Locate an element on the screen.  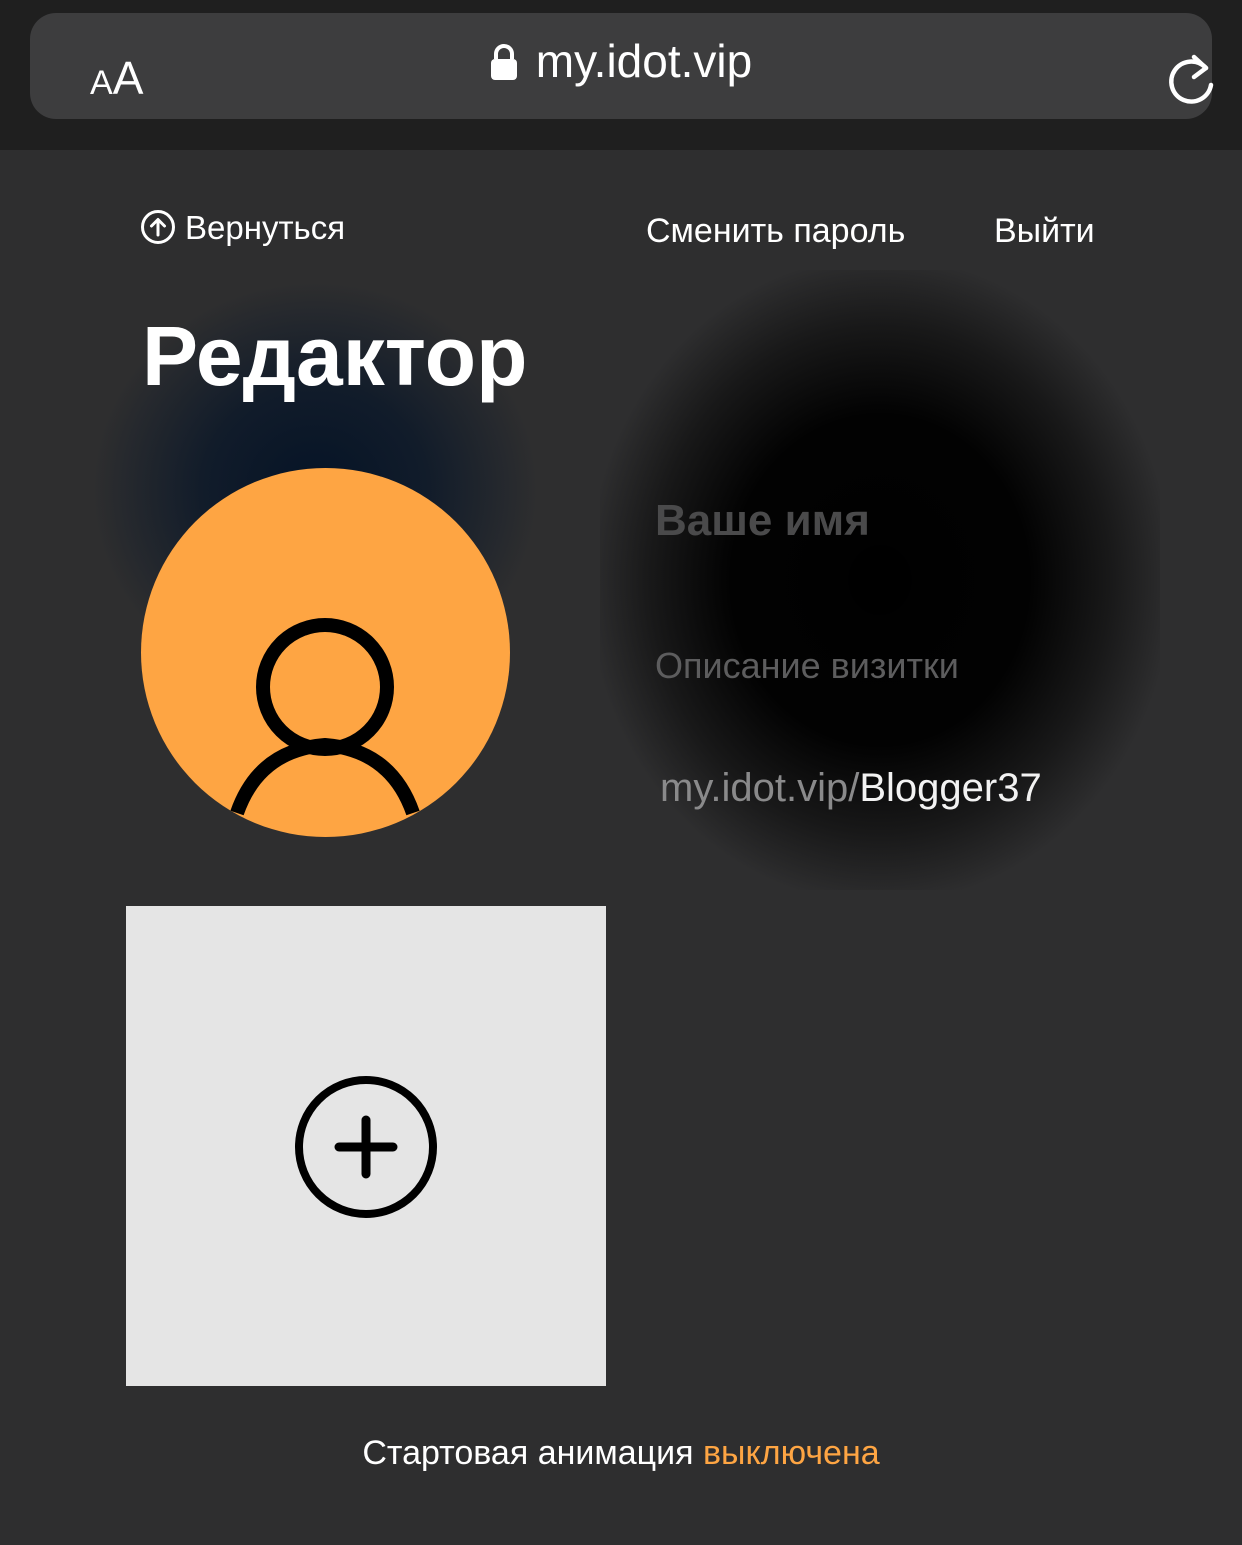
name-input: Ваше имя is located at coordinates (762, 521).